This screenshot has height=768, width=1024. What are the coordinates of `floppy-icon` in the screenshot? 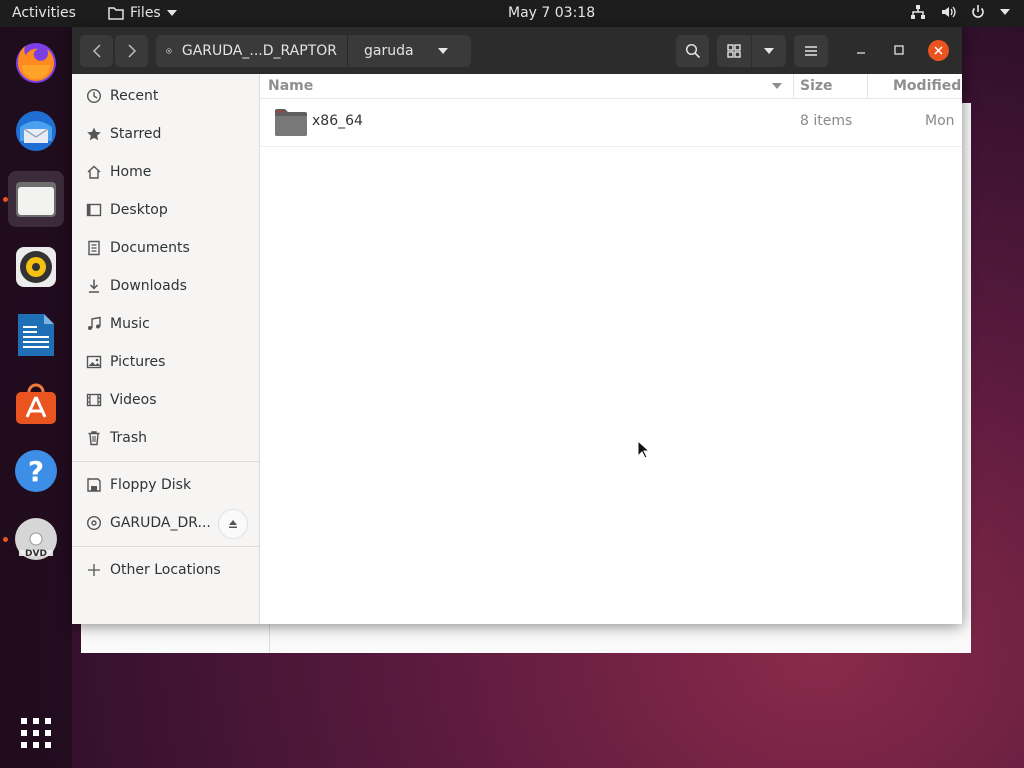 It's located at (94, 485).